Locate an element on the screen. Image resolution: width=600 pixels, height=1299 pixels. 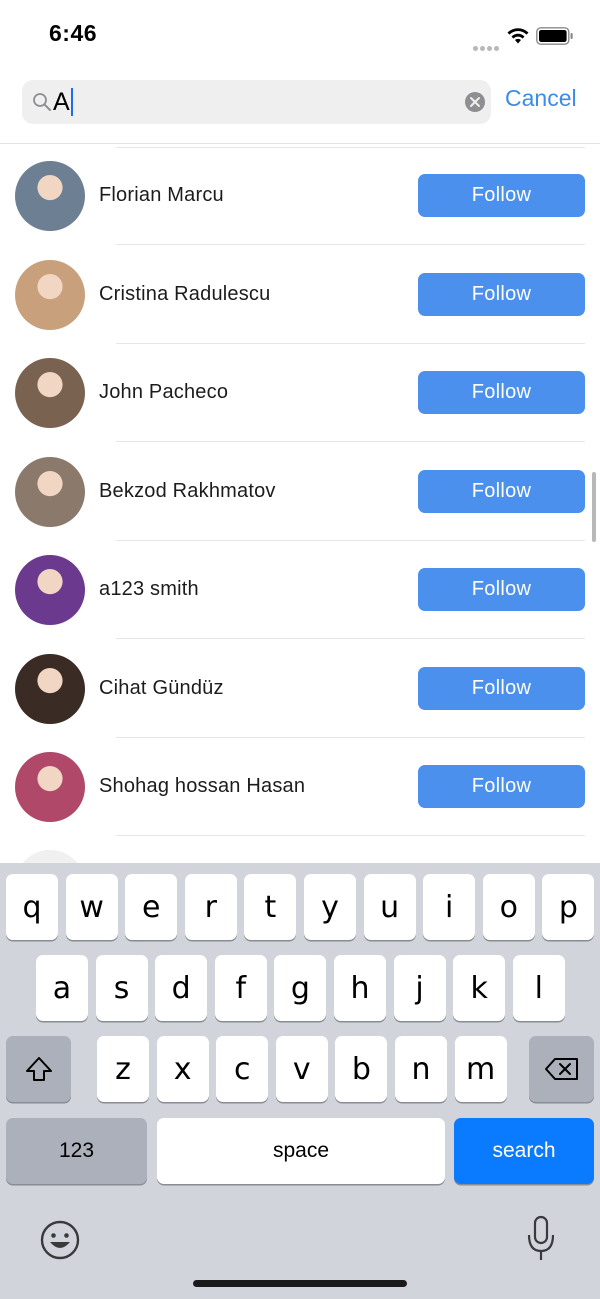
key-m: m is located at coordinates (480, 1069).